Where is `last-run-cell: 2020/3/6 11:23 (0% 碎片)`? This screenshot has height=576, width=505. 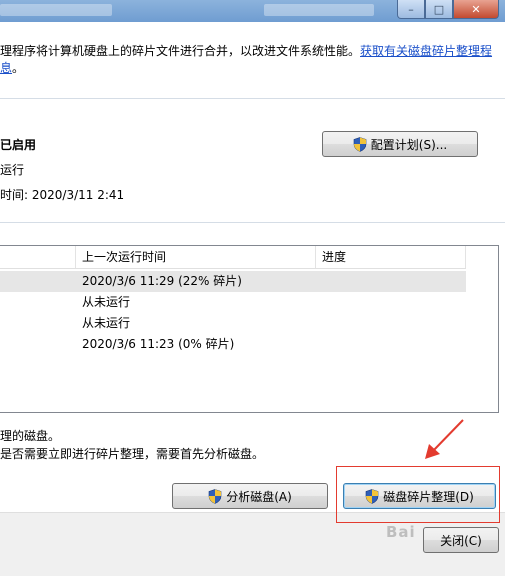 last-run-cell: 2020/3/6 11:23 (0% 碎片) is located at coordinates (158, 344).